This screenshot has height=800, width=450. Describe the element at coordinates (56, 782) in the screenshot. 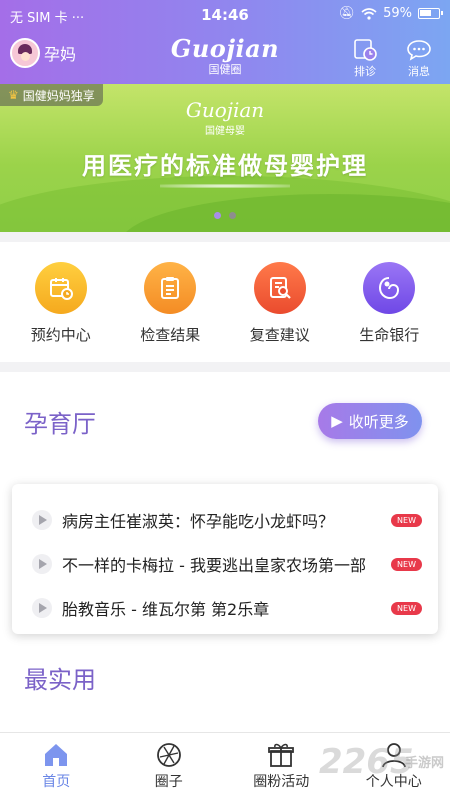

I see `nav-label: 首页` at that location.